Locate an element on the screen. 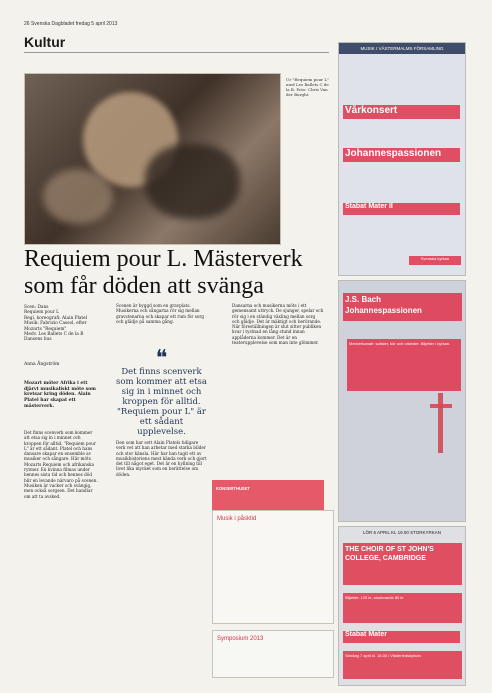 This screenshot has width=492, height=693. choir-ad-info: Biljetter: 120 kr, studerande 80 kr is located at coordinates (402, 608).